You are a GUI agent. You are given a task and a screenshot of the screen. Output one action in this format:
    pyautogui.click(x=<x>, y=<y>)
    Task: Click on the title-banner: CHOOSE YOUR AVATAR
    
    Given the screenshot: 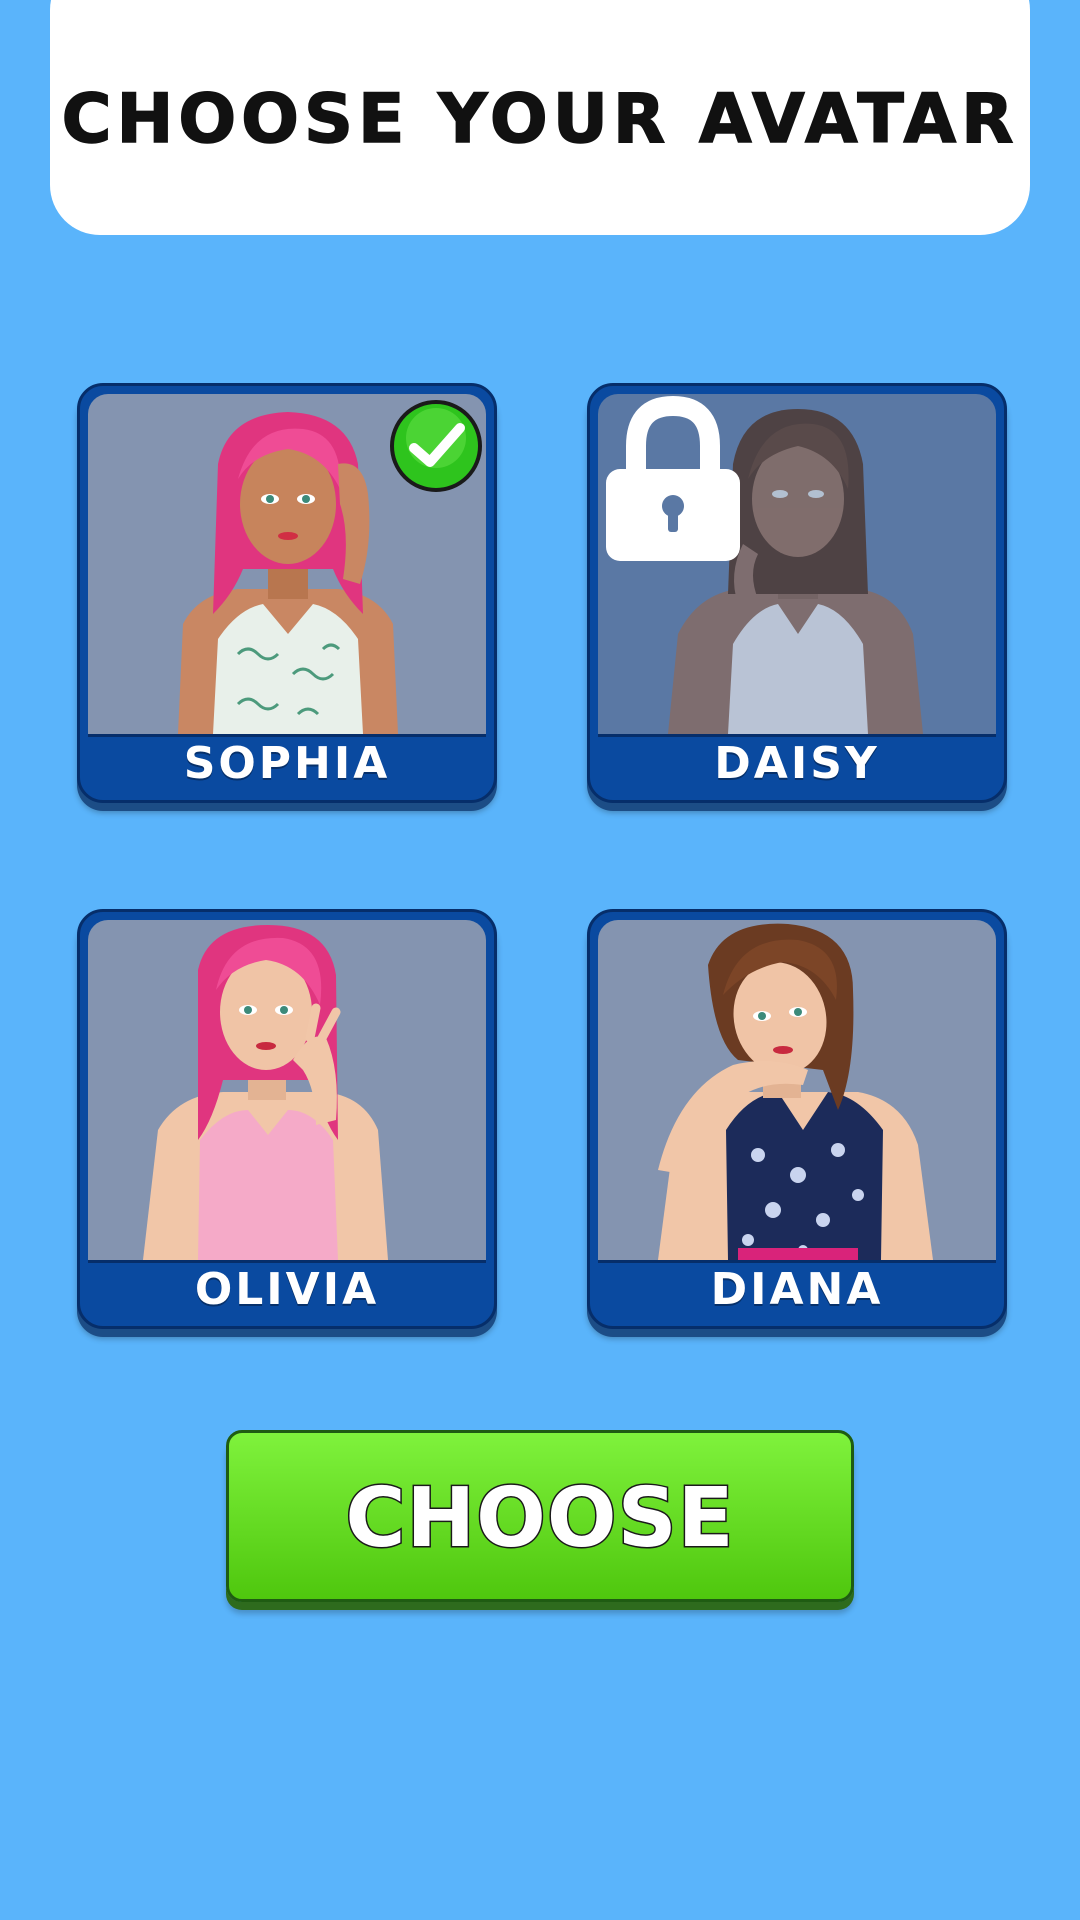 What is the action you would take?
    pyautogui.click(x=540, y=117)
    